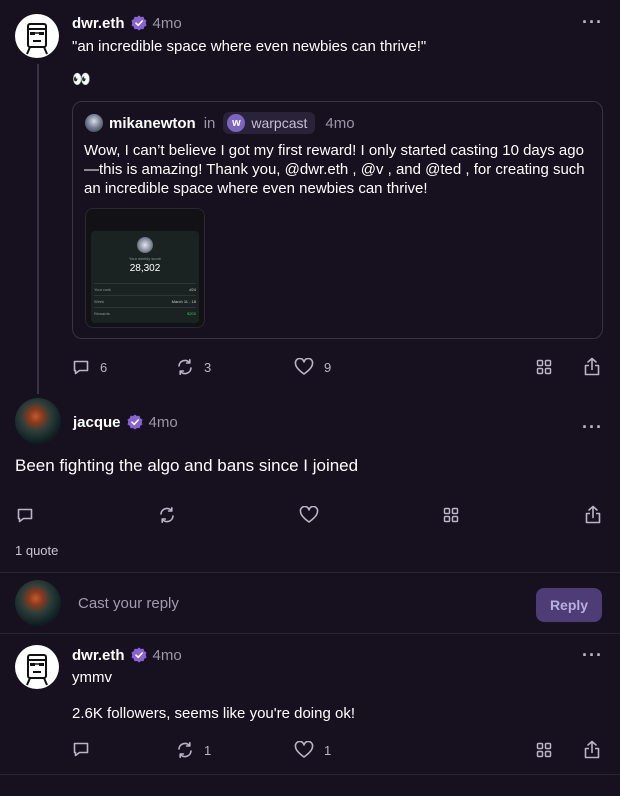  I want to click on reply-button: Reply, so click(569, 605).